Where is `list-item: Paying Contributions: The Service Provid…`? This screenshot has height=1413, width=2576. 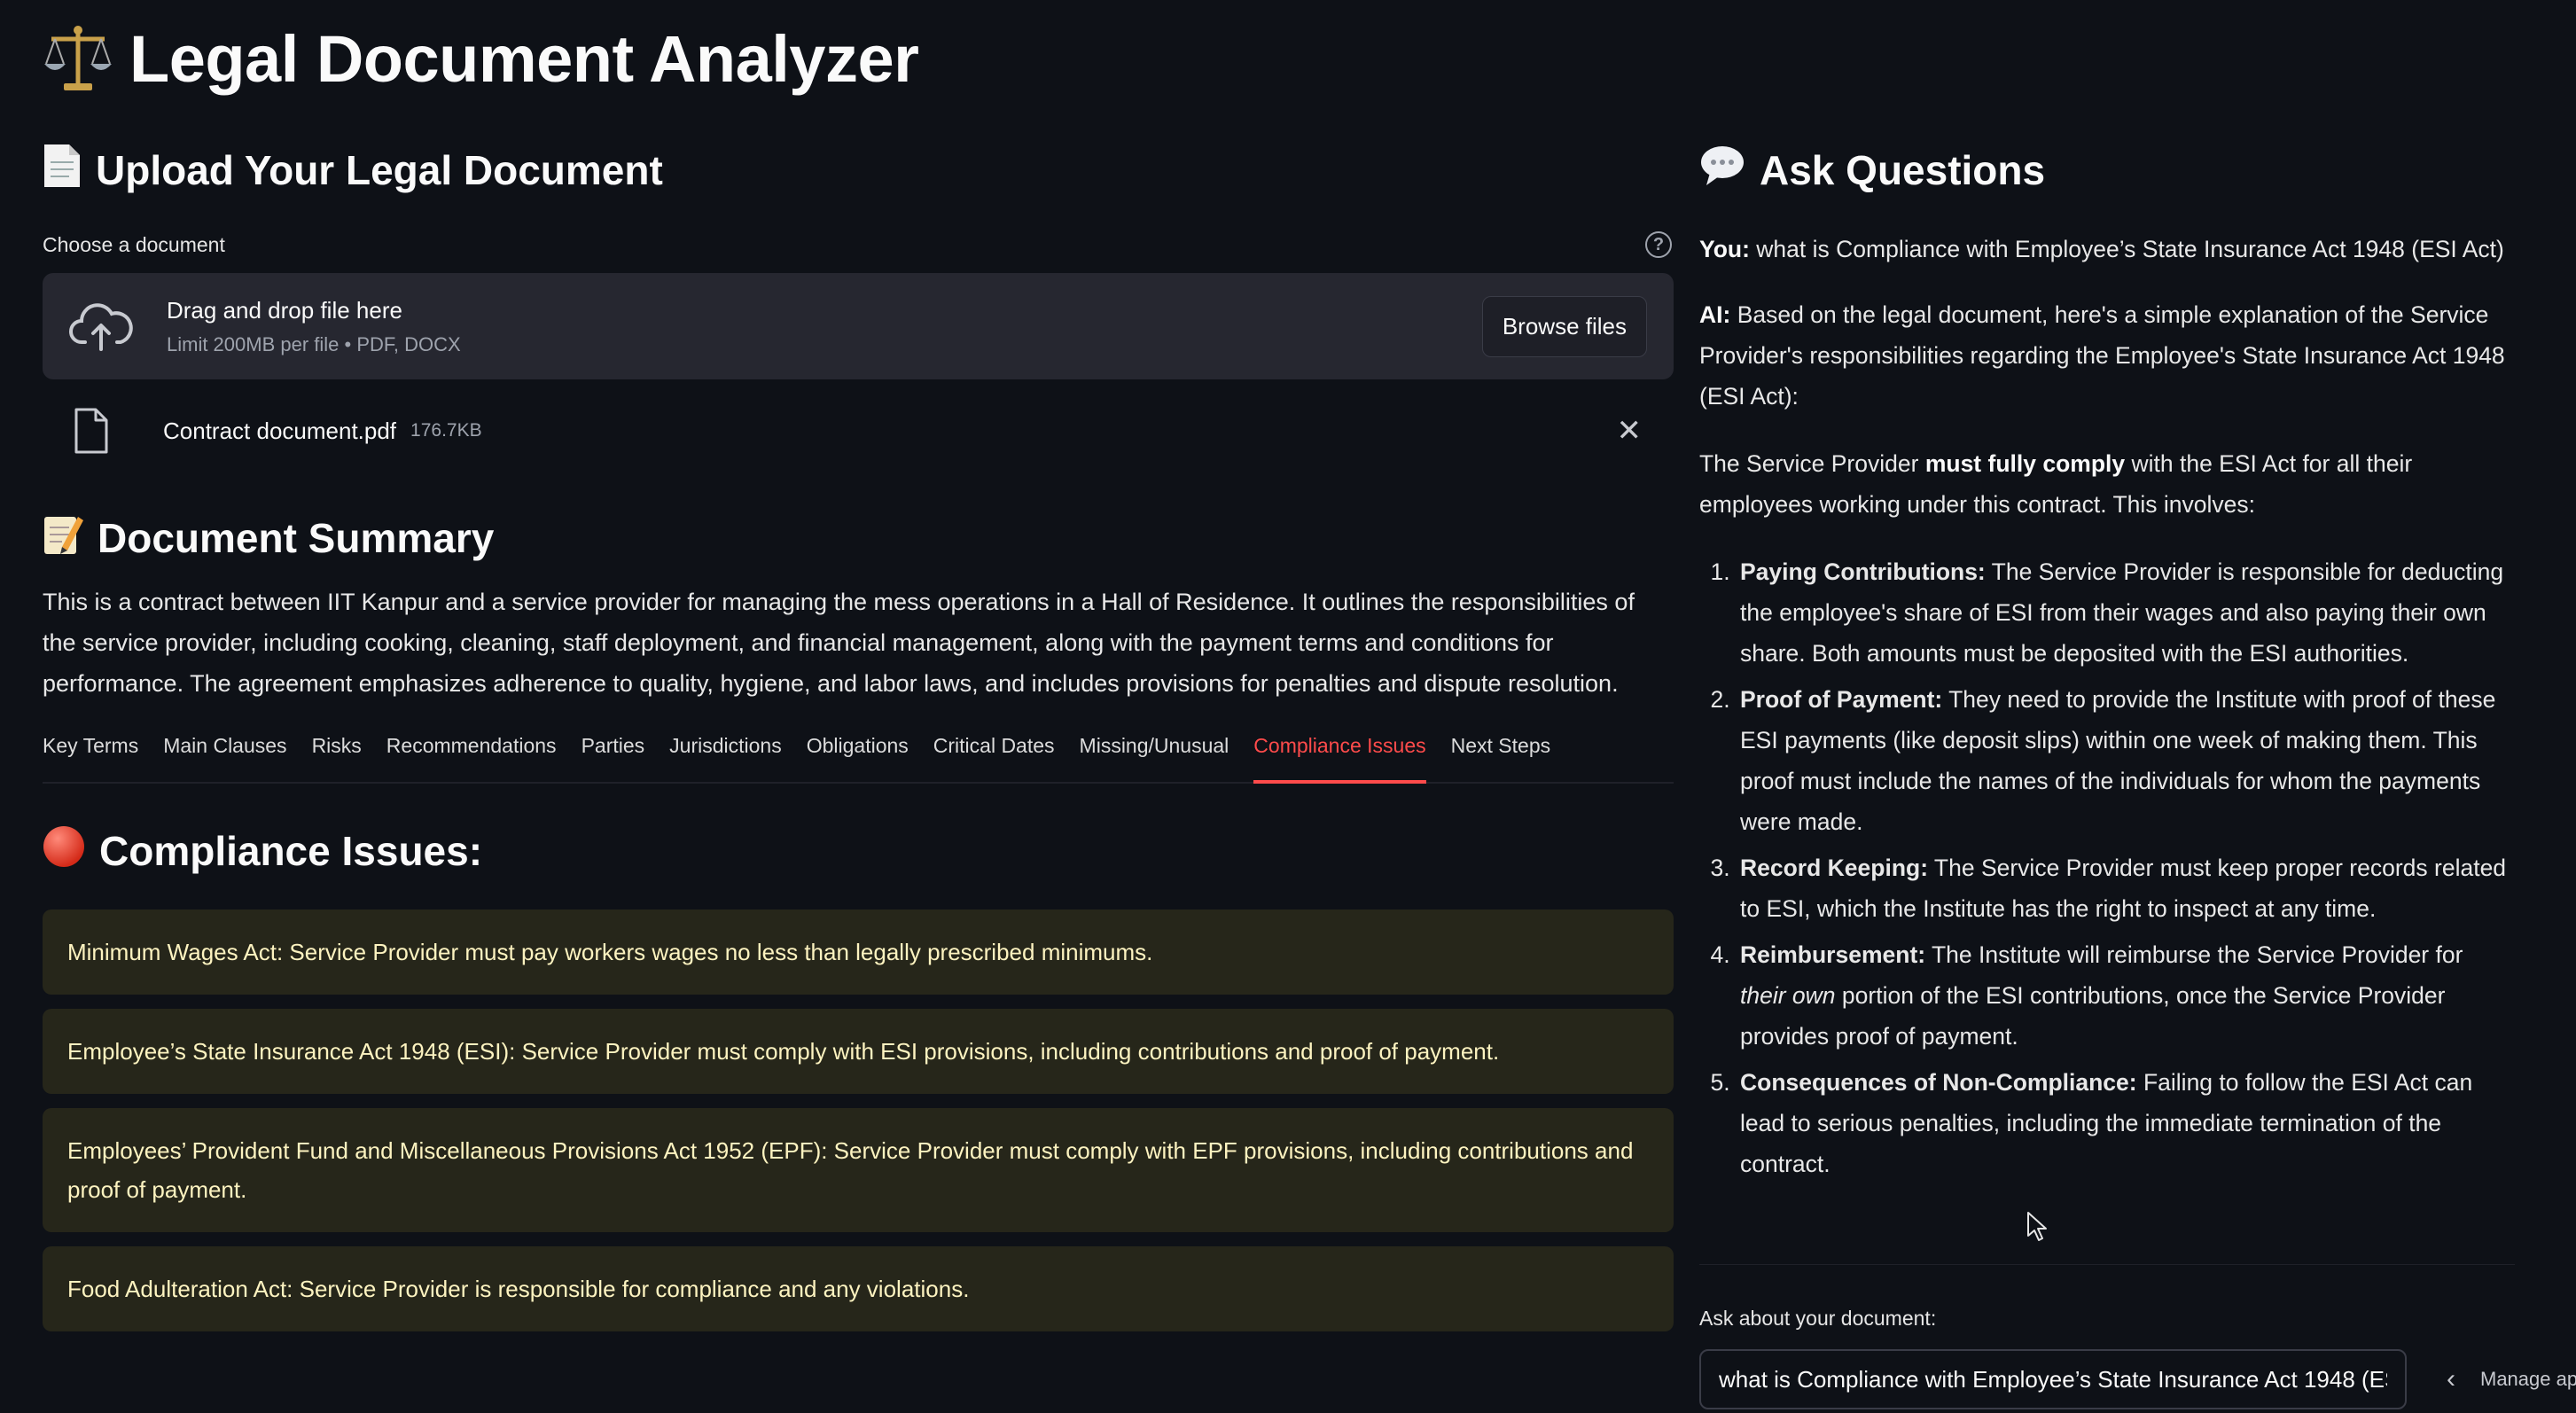
list-item: Paying Contributions: The Service Provid… is located at coordinates (2126, 613).